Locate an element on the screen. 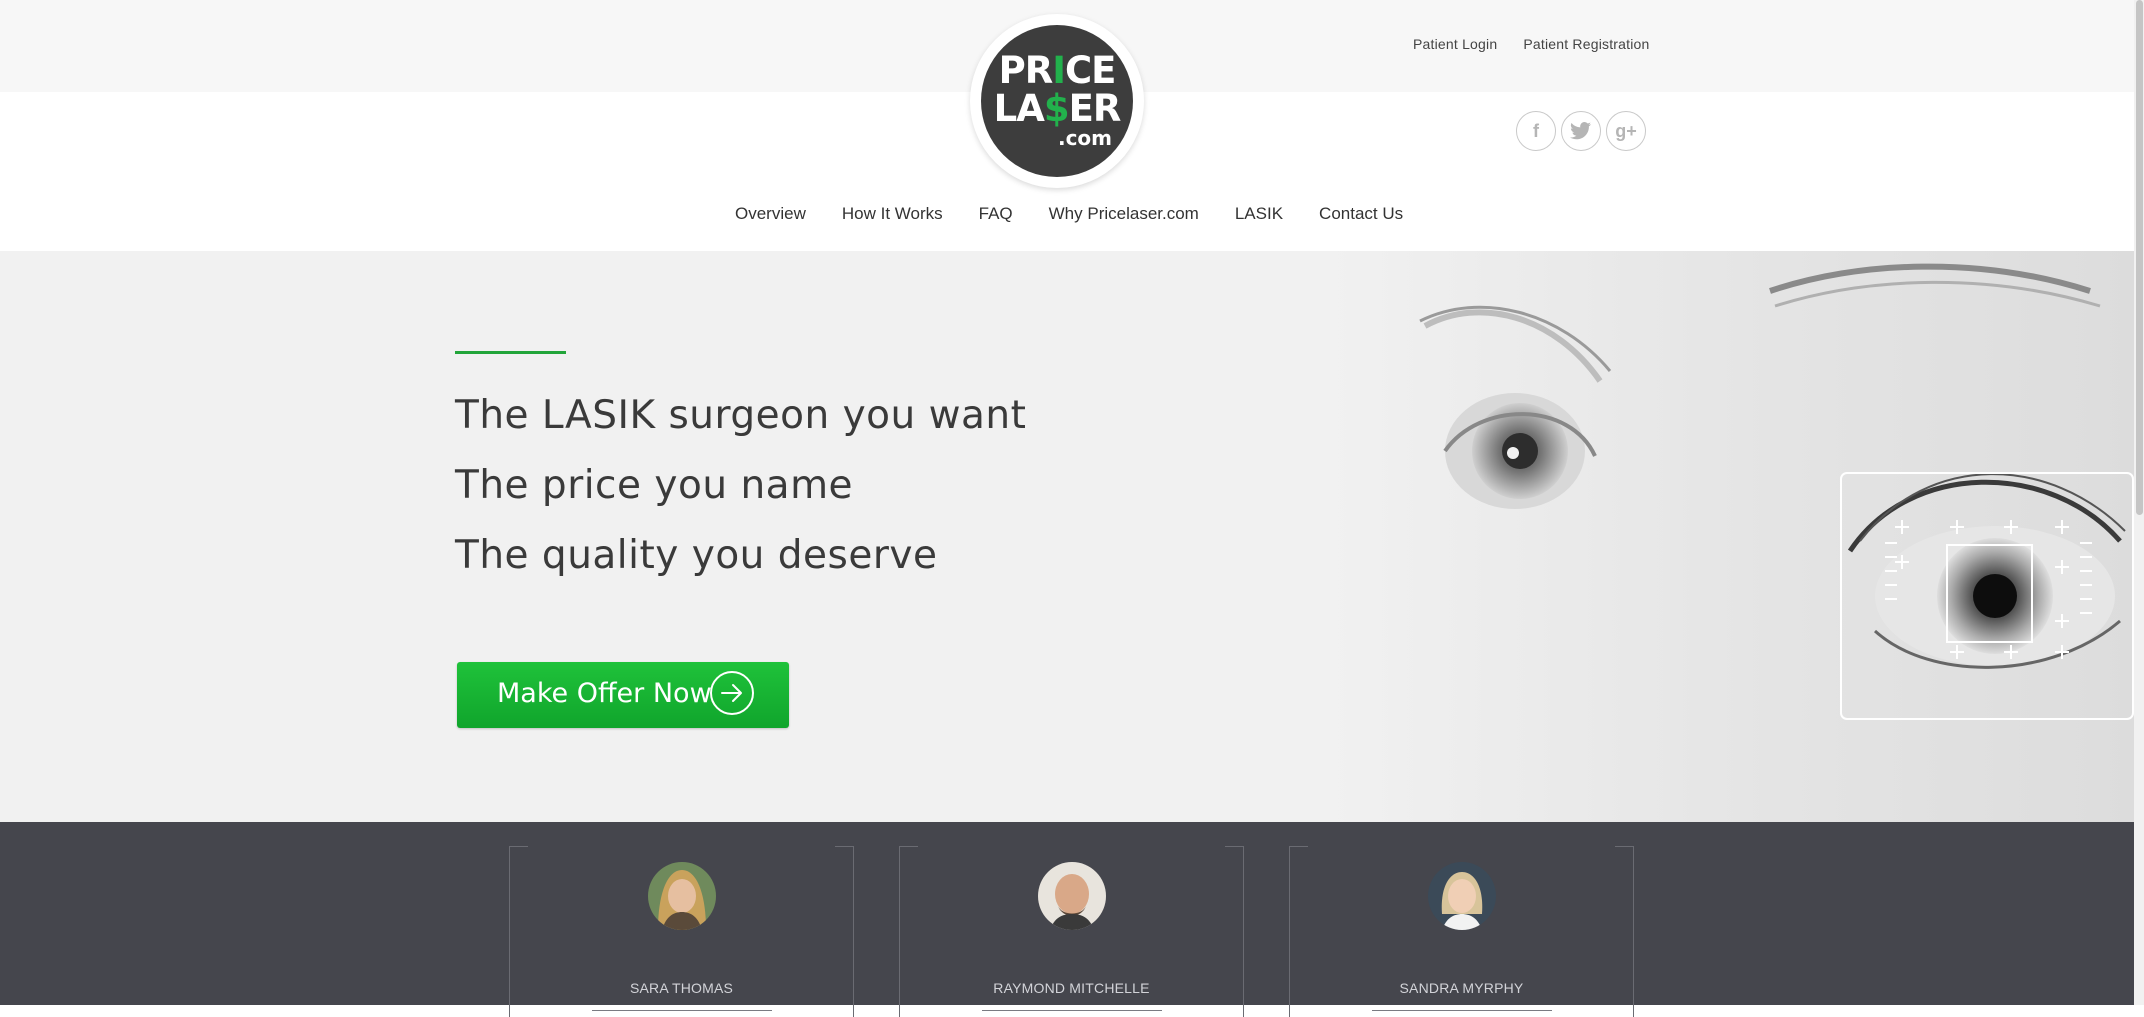  hero-headline-2: The price you name is located at coordinates (654, 485).